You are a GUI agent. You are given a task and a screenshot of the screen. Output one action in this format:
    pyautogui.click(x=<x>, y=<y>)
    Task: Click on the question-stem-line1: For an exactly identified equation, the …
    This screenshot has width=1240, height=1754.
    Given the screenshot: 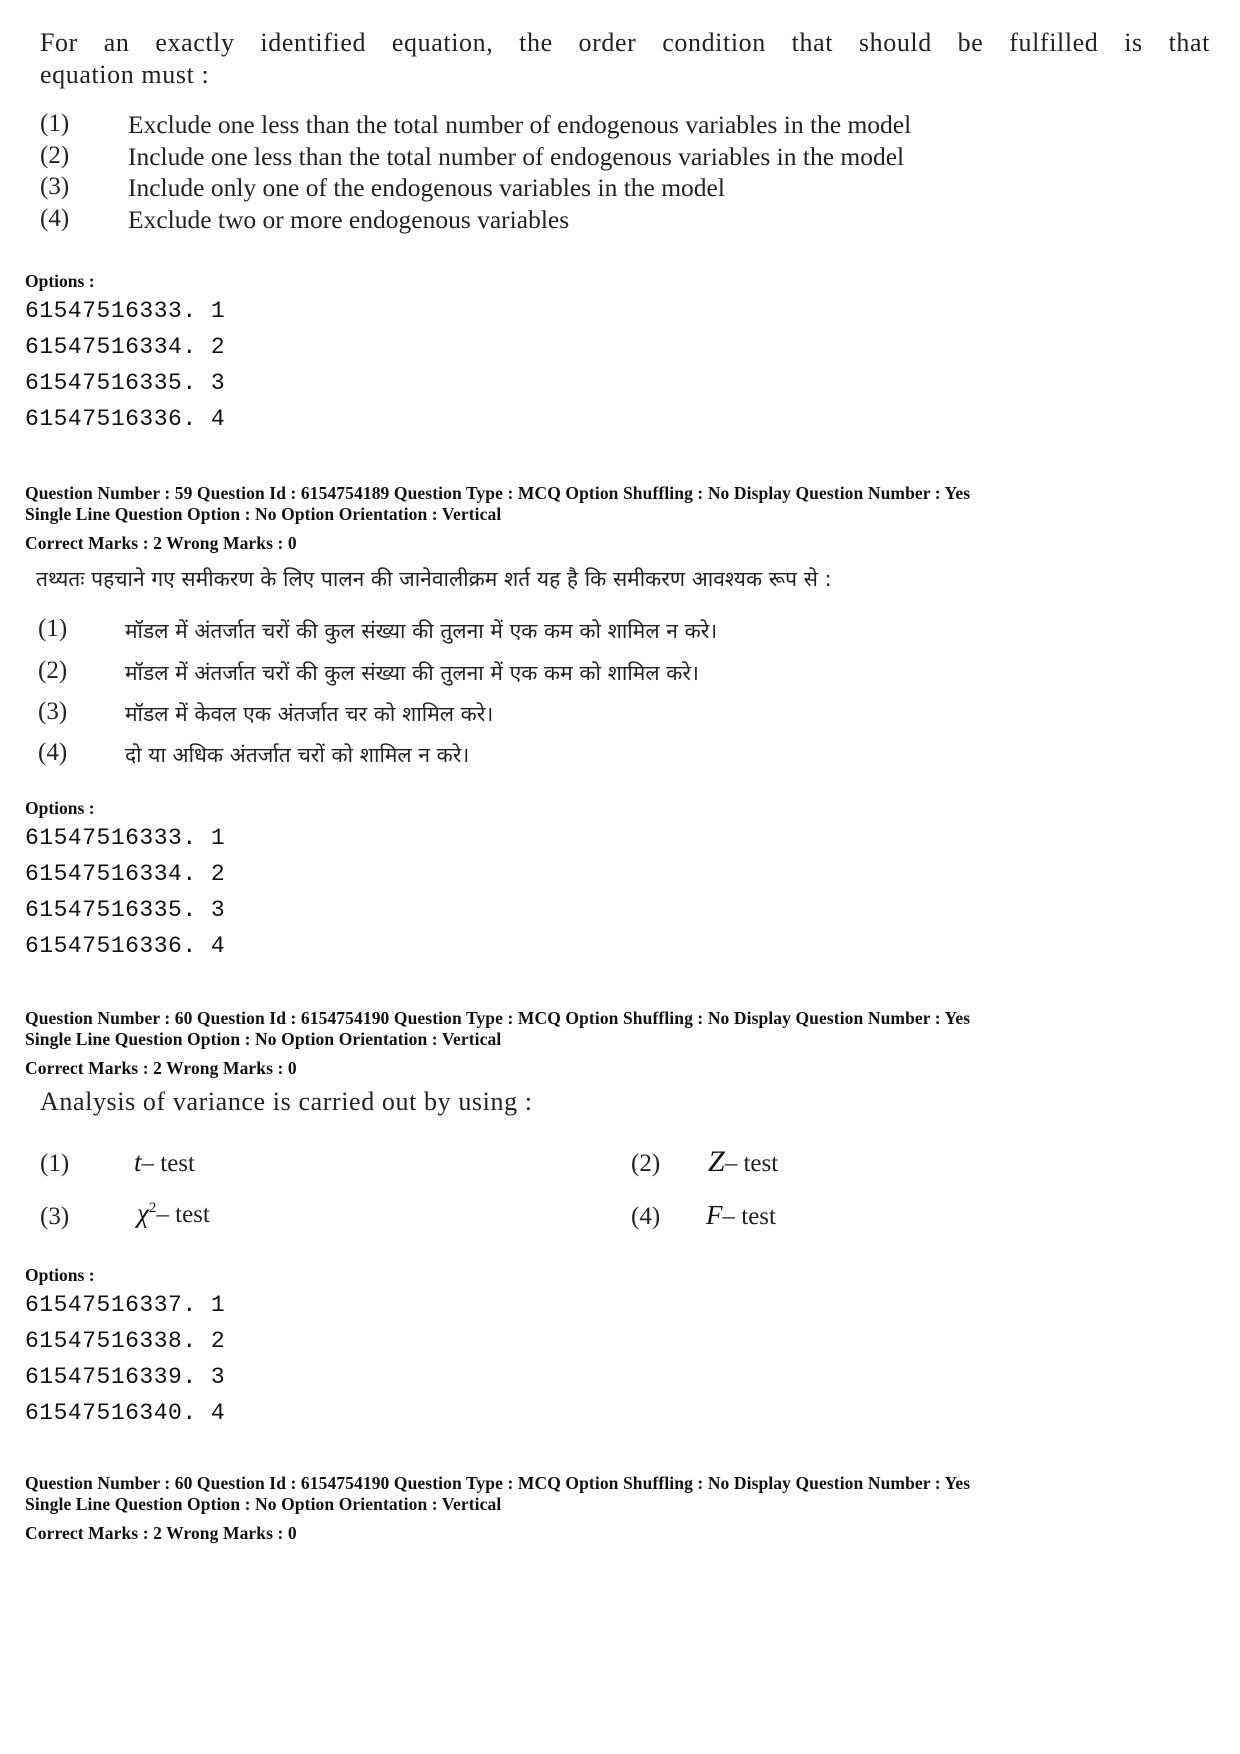 What is the action you would take?
    pyautogui.click(x=625, y=42)
    